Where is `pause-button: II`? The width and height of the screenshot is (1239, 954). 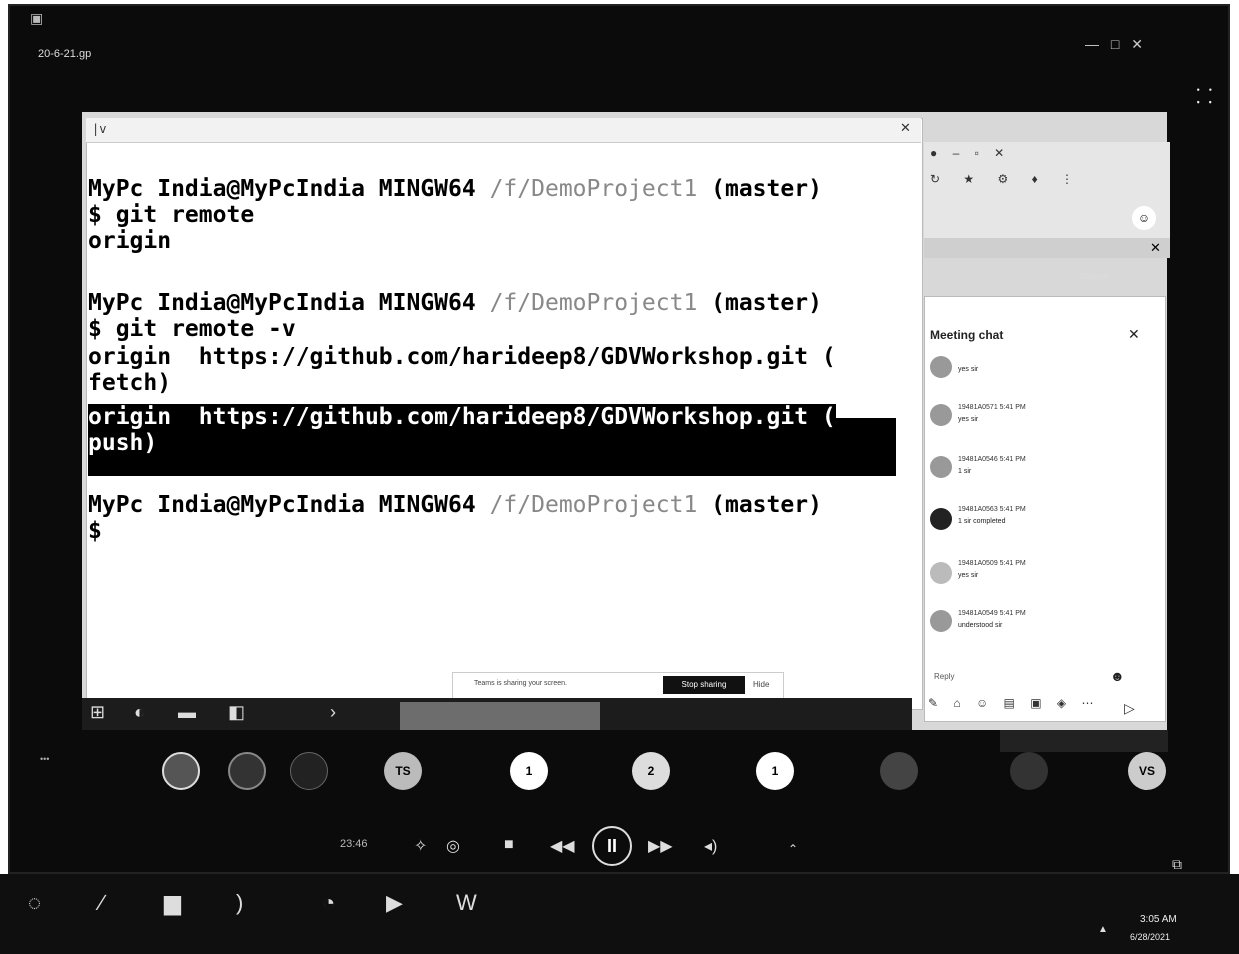 pause-button: II is located at coordinates (612, 846).